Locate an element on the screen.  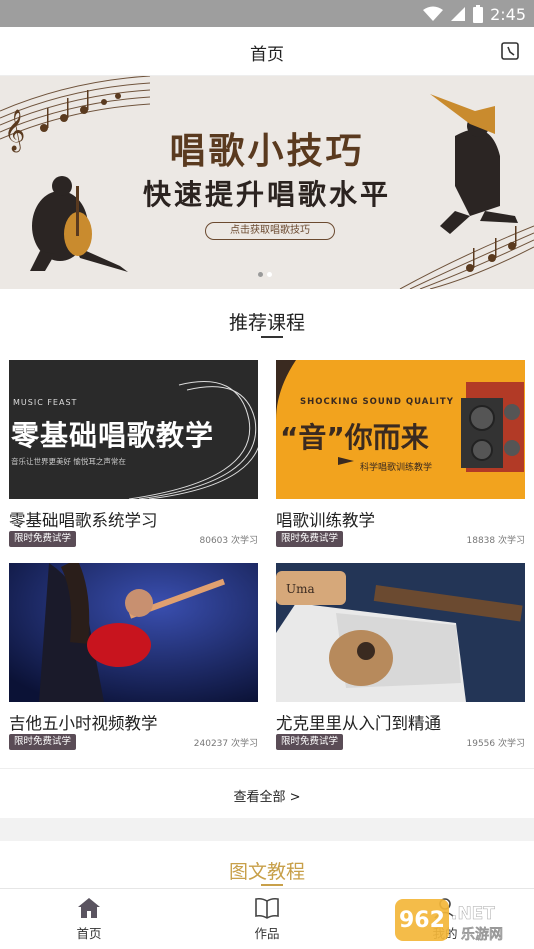
course-card: 吉他五小时视频教学 限时免费试学 240237 次学习 is located at coordinates (133, 656).